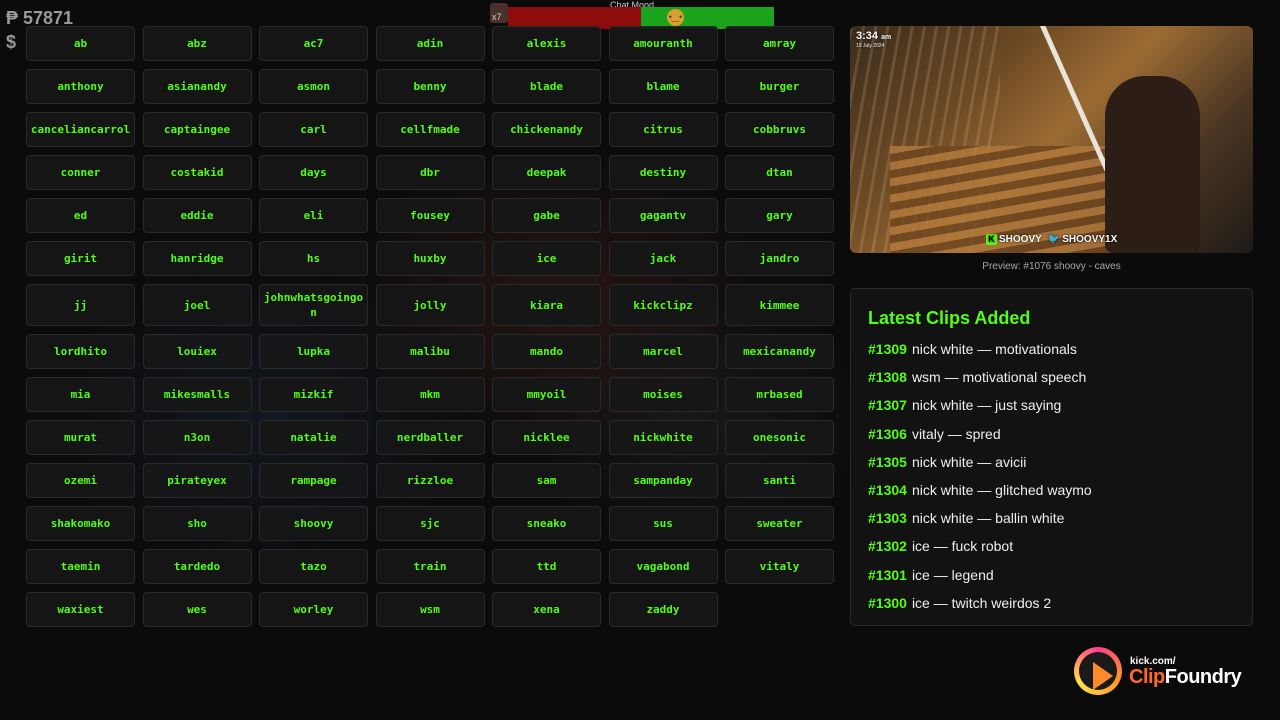 Image resolution: width=1280 pixels, height=720 pixels. Describe the element at coordinates (197, 86) in the screenshot. I see `streamer-button: asianandy` at that location.